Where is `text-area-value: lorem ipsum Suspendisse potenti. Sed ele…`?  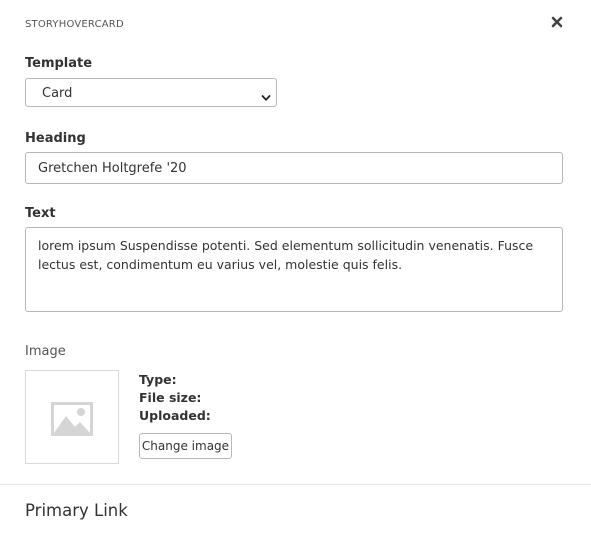 text-area-value: lorem ipsum Suspendisse potenti. Sed ele… is located at coordinates (286, 255).